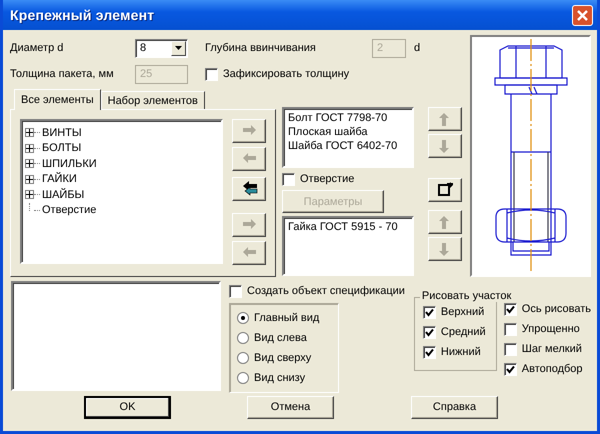 This screenshot has height=434, width=600. What do you see at coordinates (69, 164) in the screenshot?
I see `tree-item: ШПИЛЬКИ` at bounding box center [69, 164].